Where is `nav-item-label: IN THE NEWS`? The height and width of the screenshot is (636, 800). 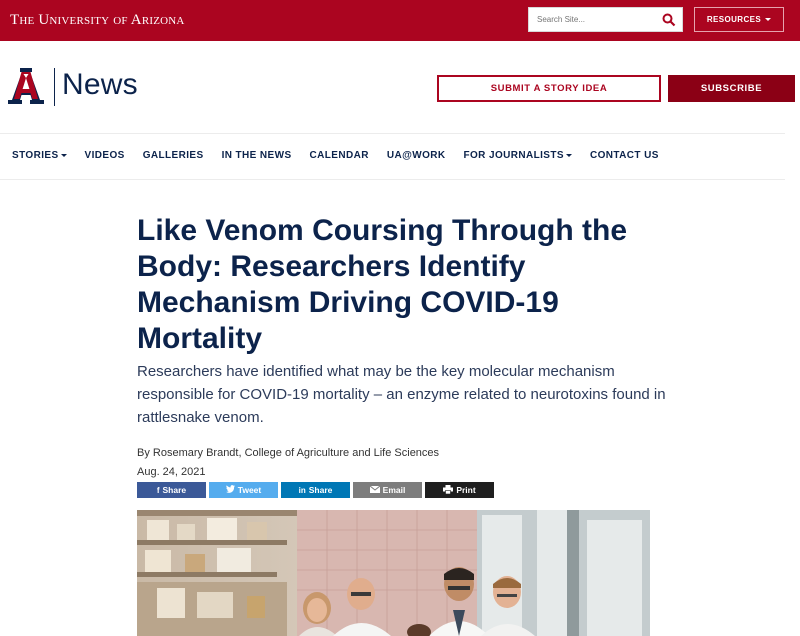 nav-item-label: IN THE NEWS is located at coordinates (256, 155).